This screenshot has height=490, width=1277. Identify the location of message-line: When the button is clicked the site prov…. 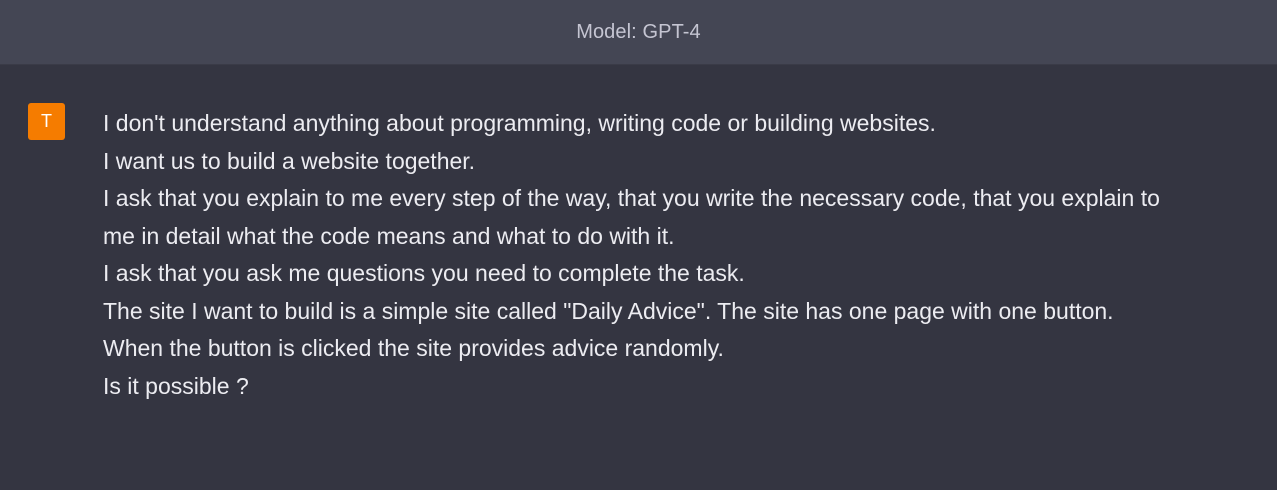
(413, 348).